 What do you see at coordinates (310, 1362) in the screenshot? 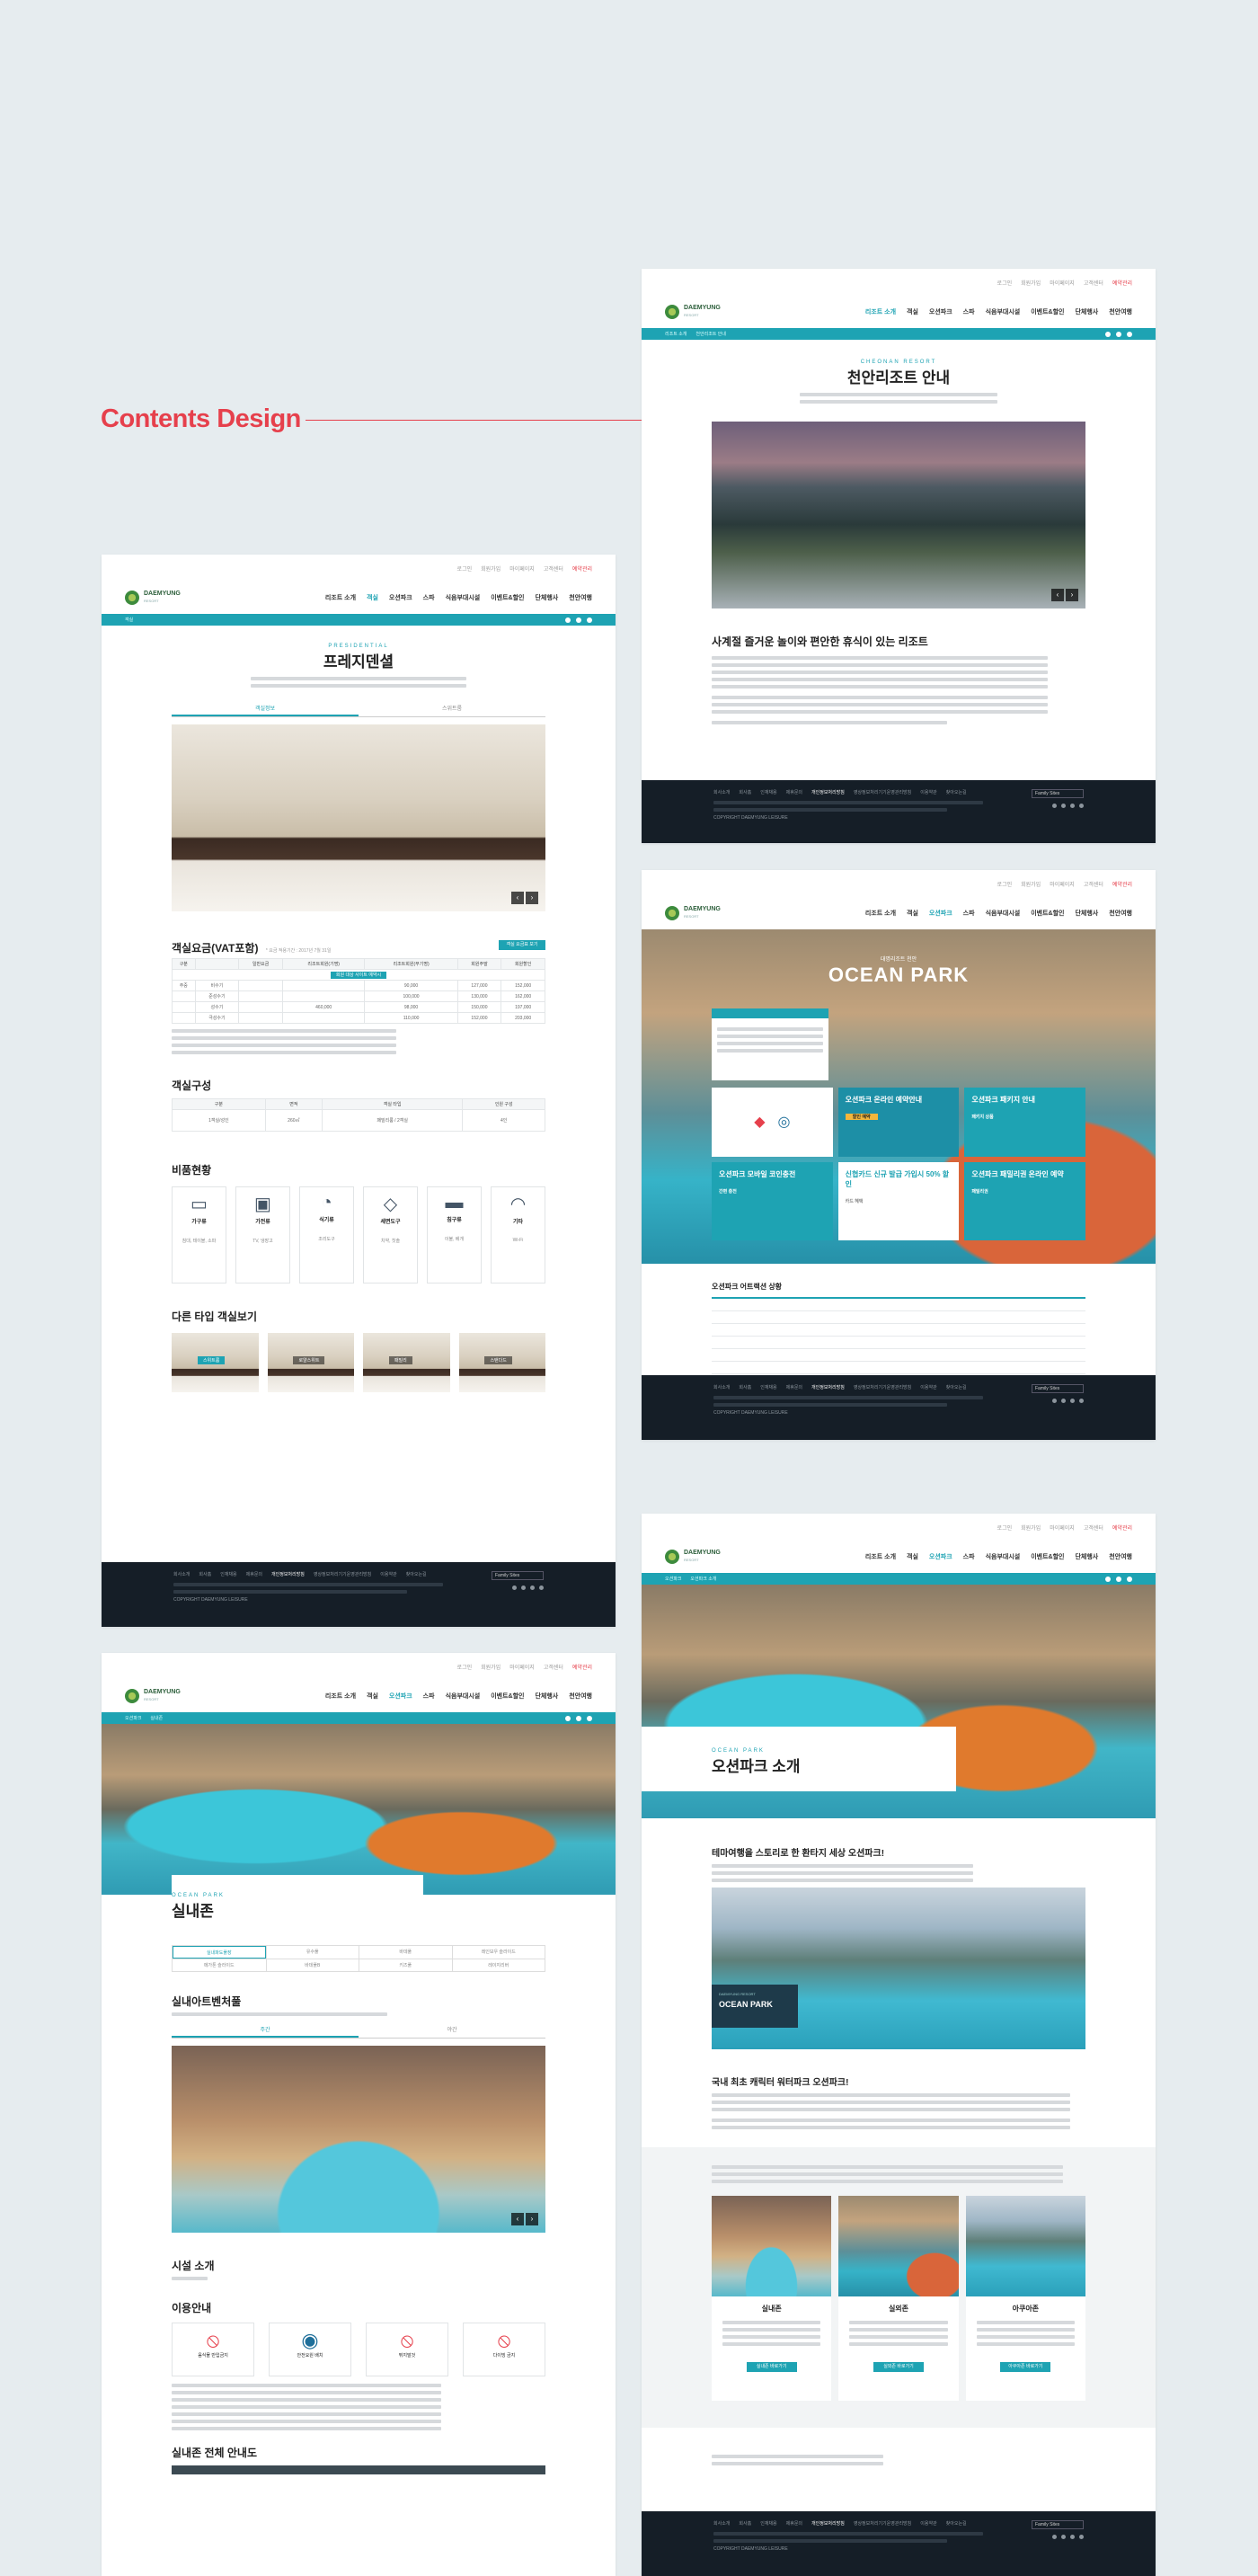
I see `other-room-card: 로얄스위트` at bounding box center [310, 1362].